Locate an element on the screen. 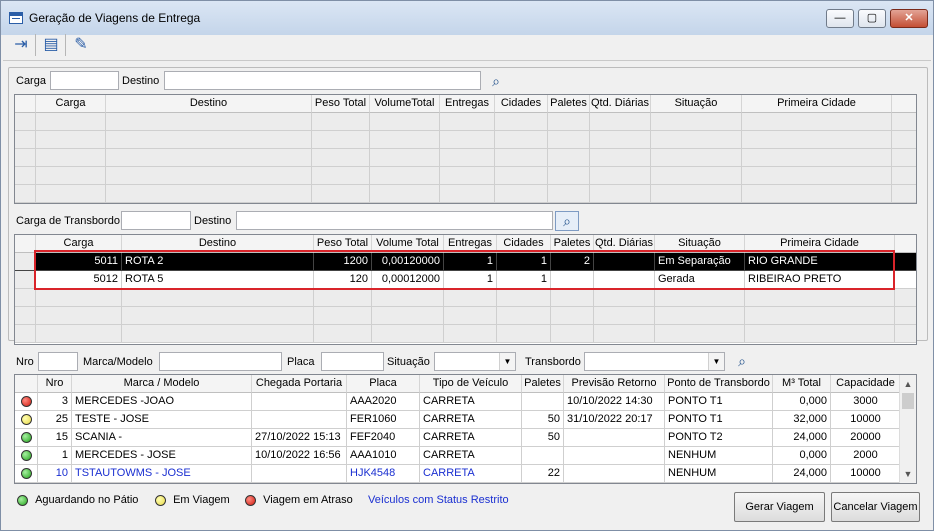 This screenshot has height=531, width=934. maximize-button: ▢ is located at coordinates (872, 18).